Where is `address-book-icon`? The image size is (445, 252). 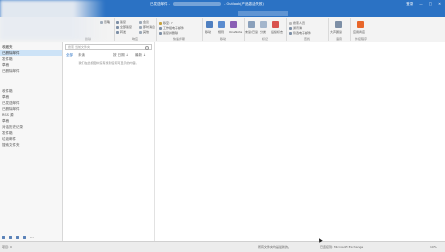 address-book-icon is located at coordinates (290, 28).